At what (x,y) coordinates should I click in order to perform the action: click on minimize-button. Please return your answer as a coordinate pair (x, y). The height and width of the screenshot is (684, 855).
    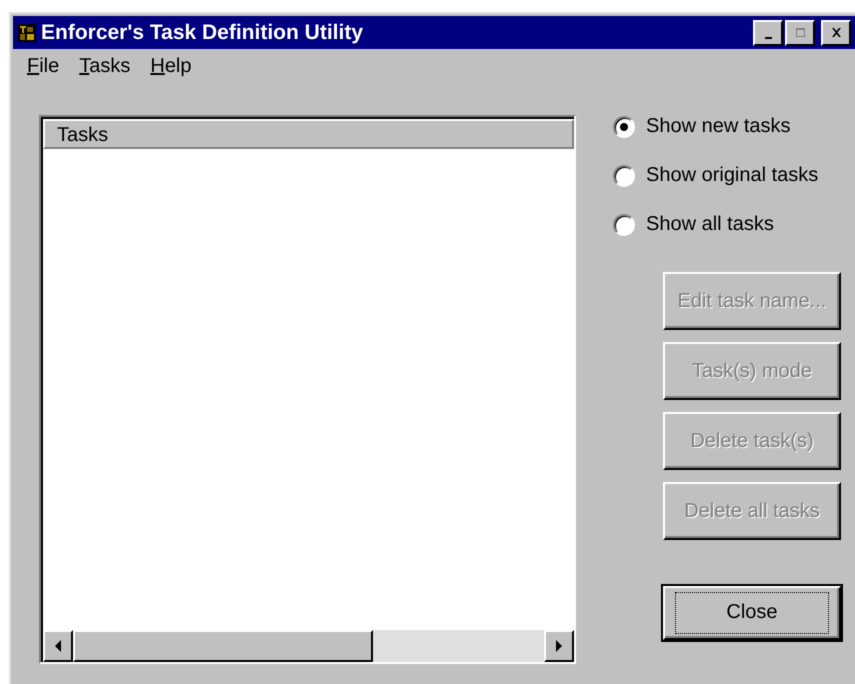
    Looking at the image, I should click on (768, 33).